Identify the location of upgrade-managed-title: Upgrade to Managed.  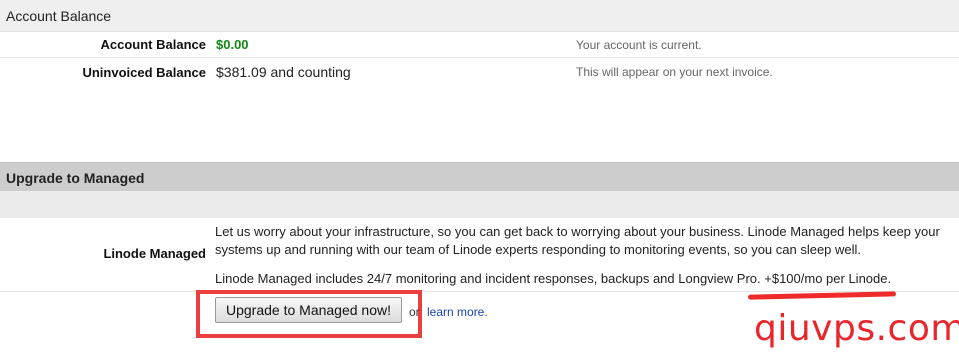
(75, 178).